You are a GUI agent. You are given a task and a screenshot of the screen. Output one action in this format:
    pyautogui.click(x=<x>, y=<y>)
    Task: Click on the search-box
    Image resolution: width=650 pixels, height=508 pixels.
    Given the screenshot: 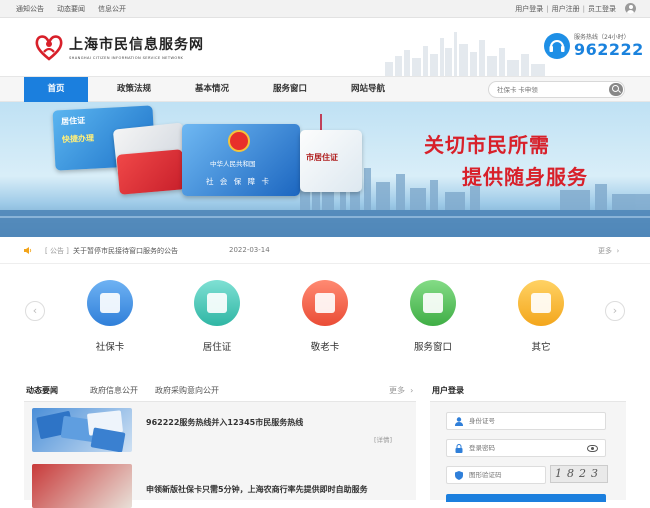 What is the action you would take?
    pyautogui.click(x=556, y=89)
    